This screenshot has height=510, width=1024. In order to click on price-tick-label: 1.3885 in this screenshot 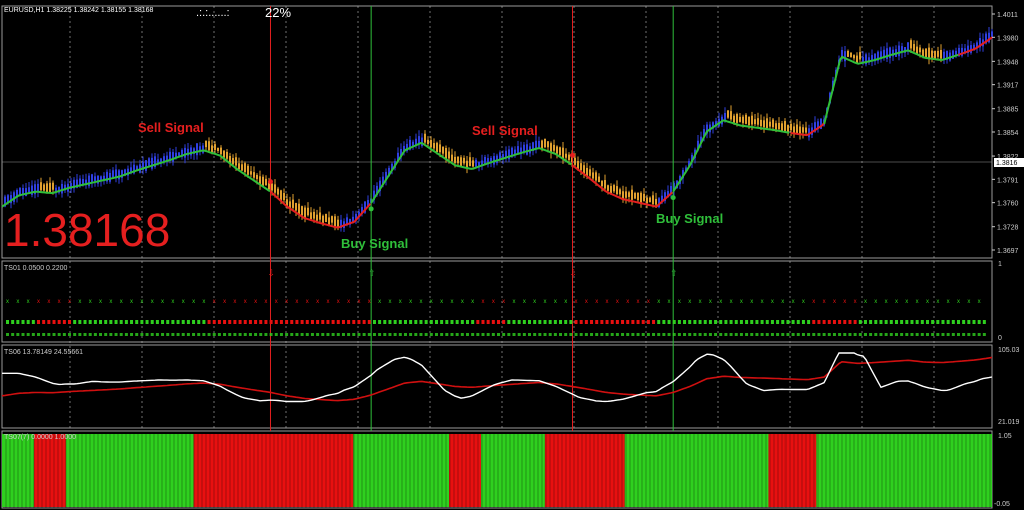, I will do `click(1008, 110)`.